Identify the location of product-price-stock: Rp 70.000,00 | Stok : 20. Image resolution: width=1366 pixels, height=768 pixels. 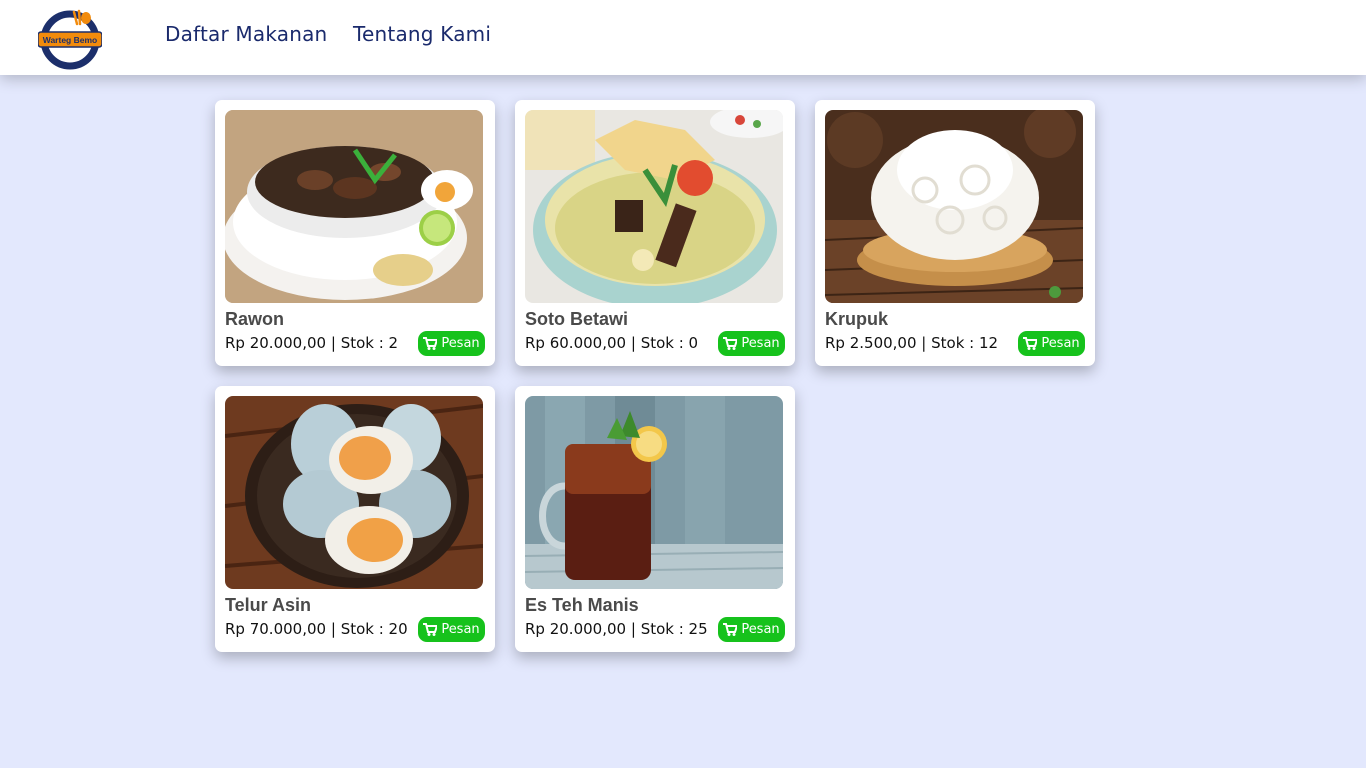
(316, 629).